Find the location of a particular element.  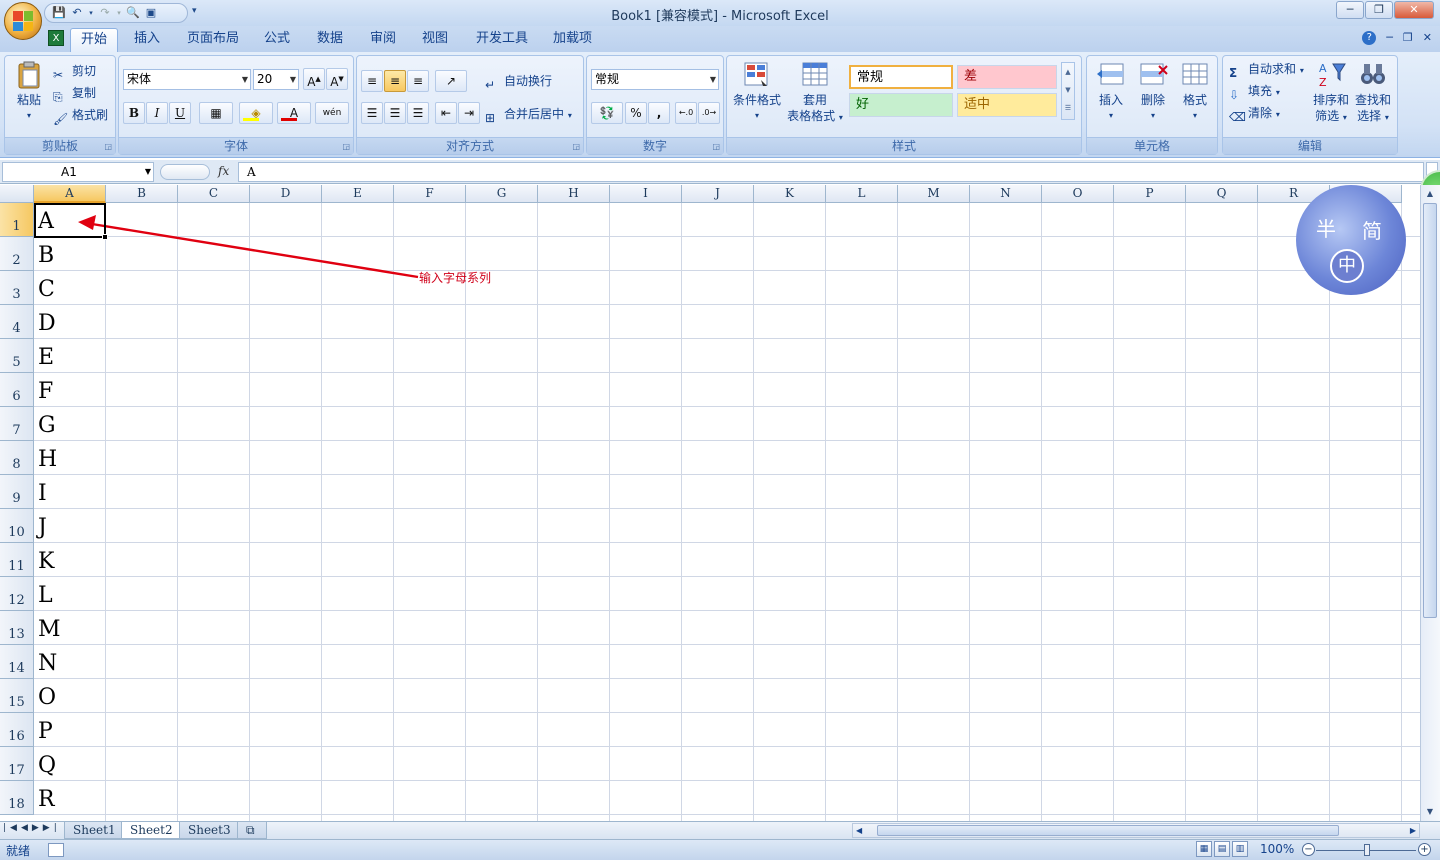

font-color-button: A is located at coordinates (294, 113).